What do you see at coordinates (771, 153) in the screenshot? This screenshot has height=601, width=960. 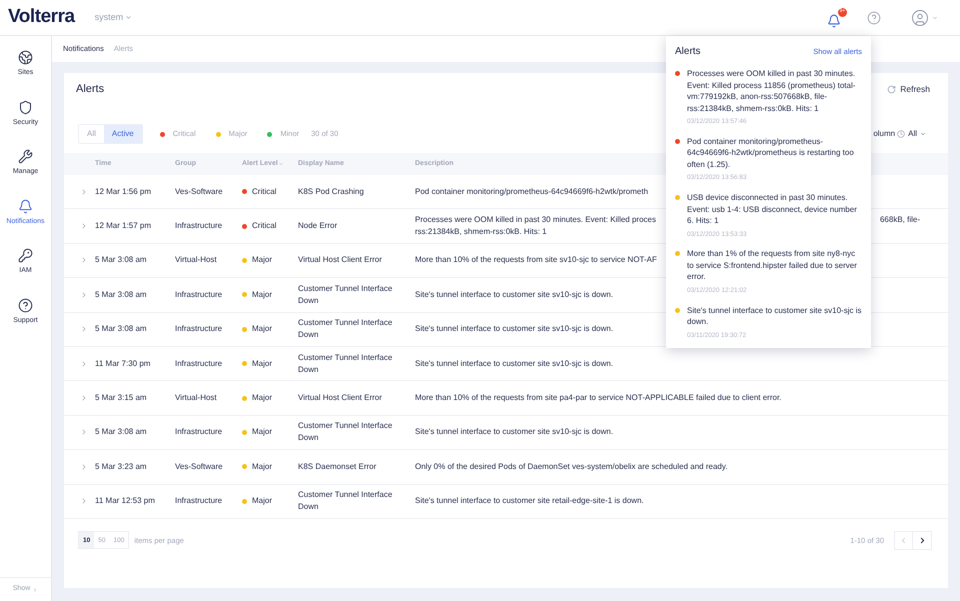 I see `alert-text: Pod container monitoring/prometheus-64c94669f6-h2wtk/prometheus is restarting too often (1.25).` at bounding box center [771, 153].